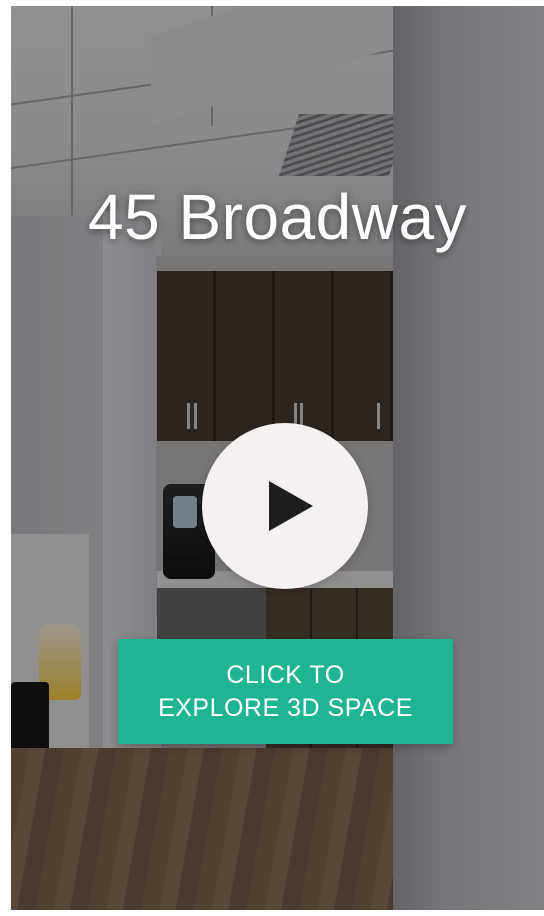  What do you see at coordinates (277, 217) in the screenshot?
I see `property-title: 45 Broadway` at bounding box center [277, 217].